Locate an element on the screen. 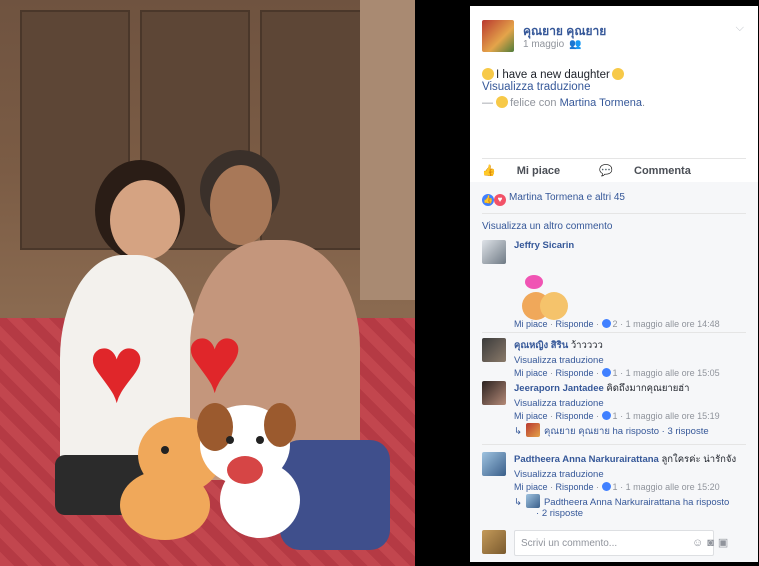 The image size is (759, 566). person-left-face is located at coordinates (145, 220).